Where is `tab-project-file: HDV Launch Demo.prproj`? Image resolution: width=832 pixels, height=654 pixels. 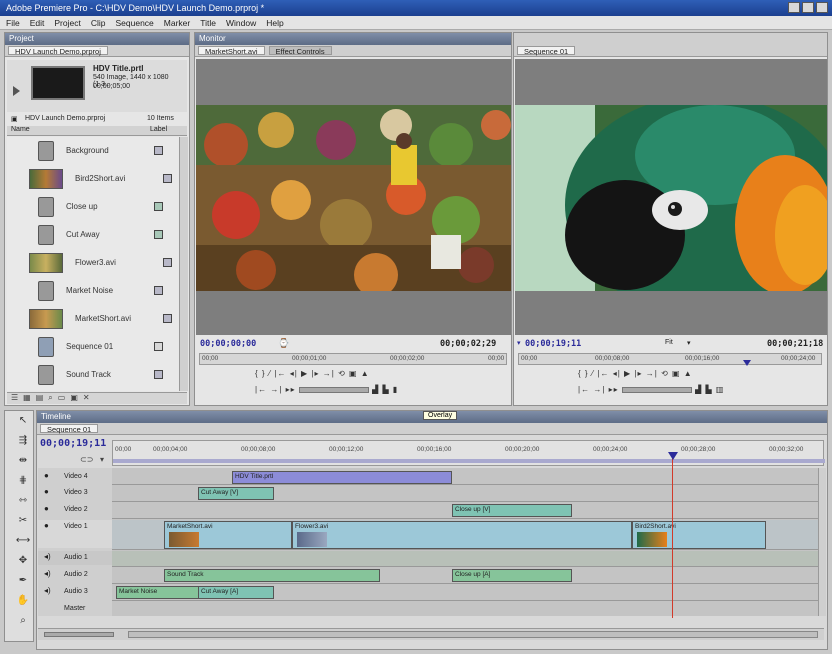 tab-project-file: HDV Launch Demo.prproj is located at coordinates (58, 51).